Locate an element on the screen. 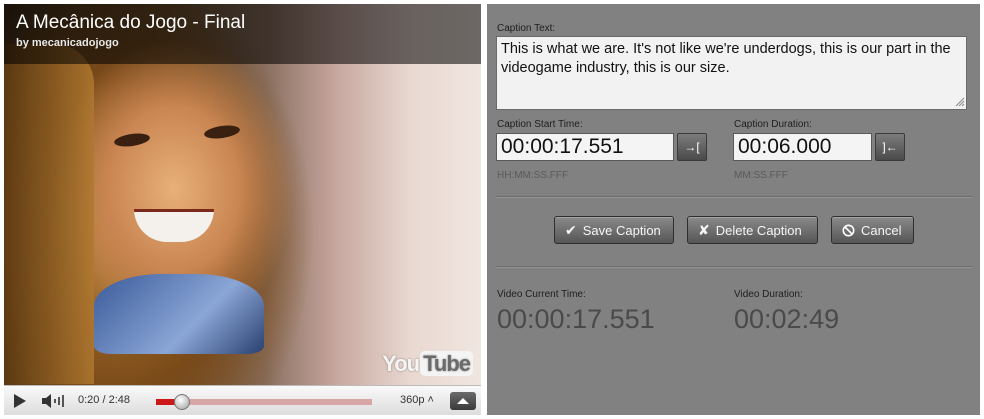 The width and height of the screenshot is (984, 419). expand-icon is located at coordinates (463, 401).